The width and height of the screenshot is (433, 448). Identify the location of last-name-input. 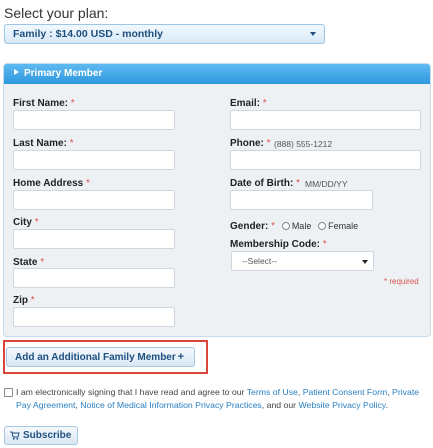
(94, 160).